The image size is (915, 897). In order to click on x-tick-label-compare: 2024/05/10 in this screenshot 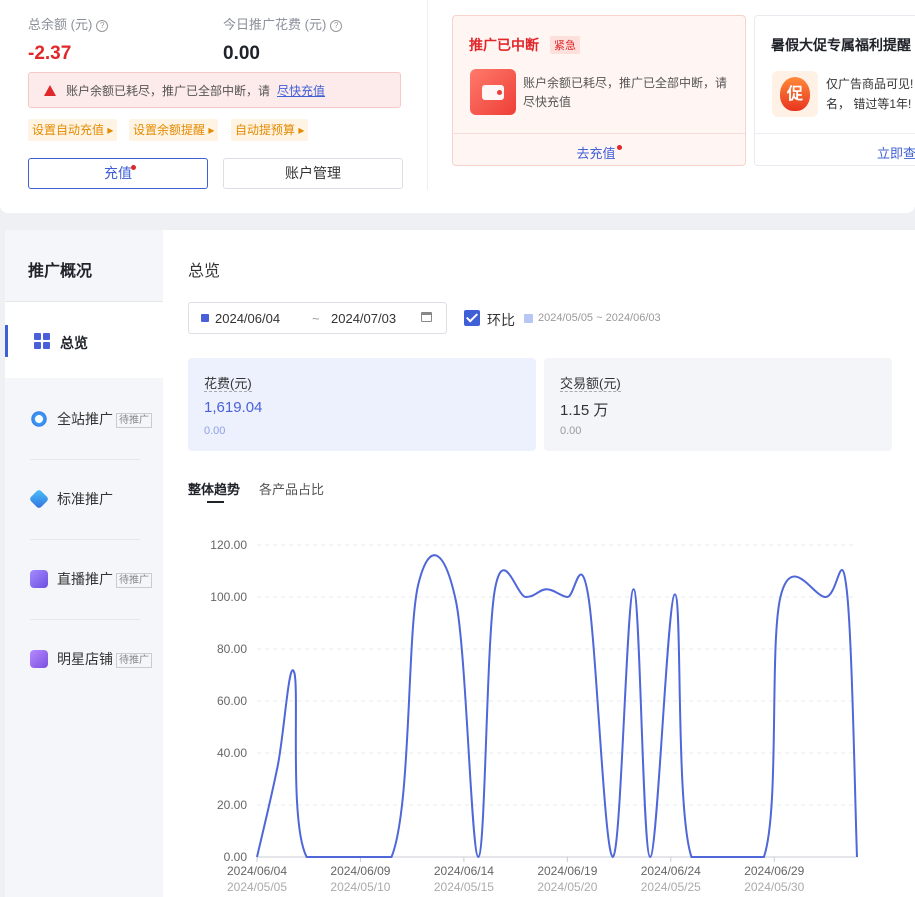, I will do `click(360, 887)`.